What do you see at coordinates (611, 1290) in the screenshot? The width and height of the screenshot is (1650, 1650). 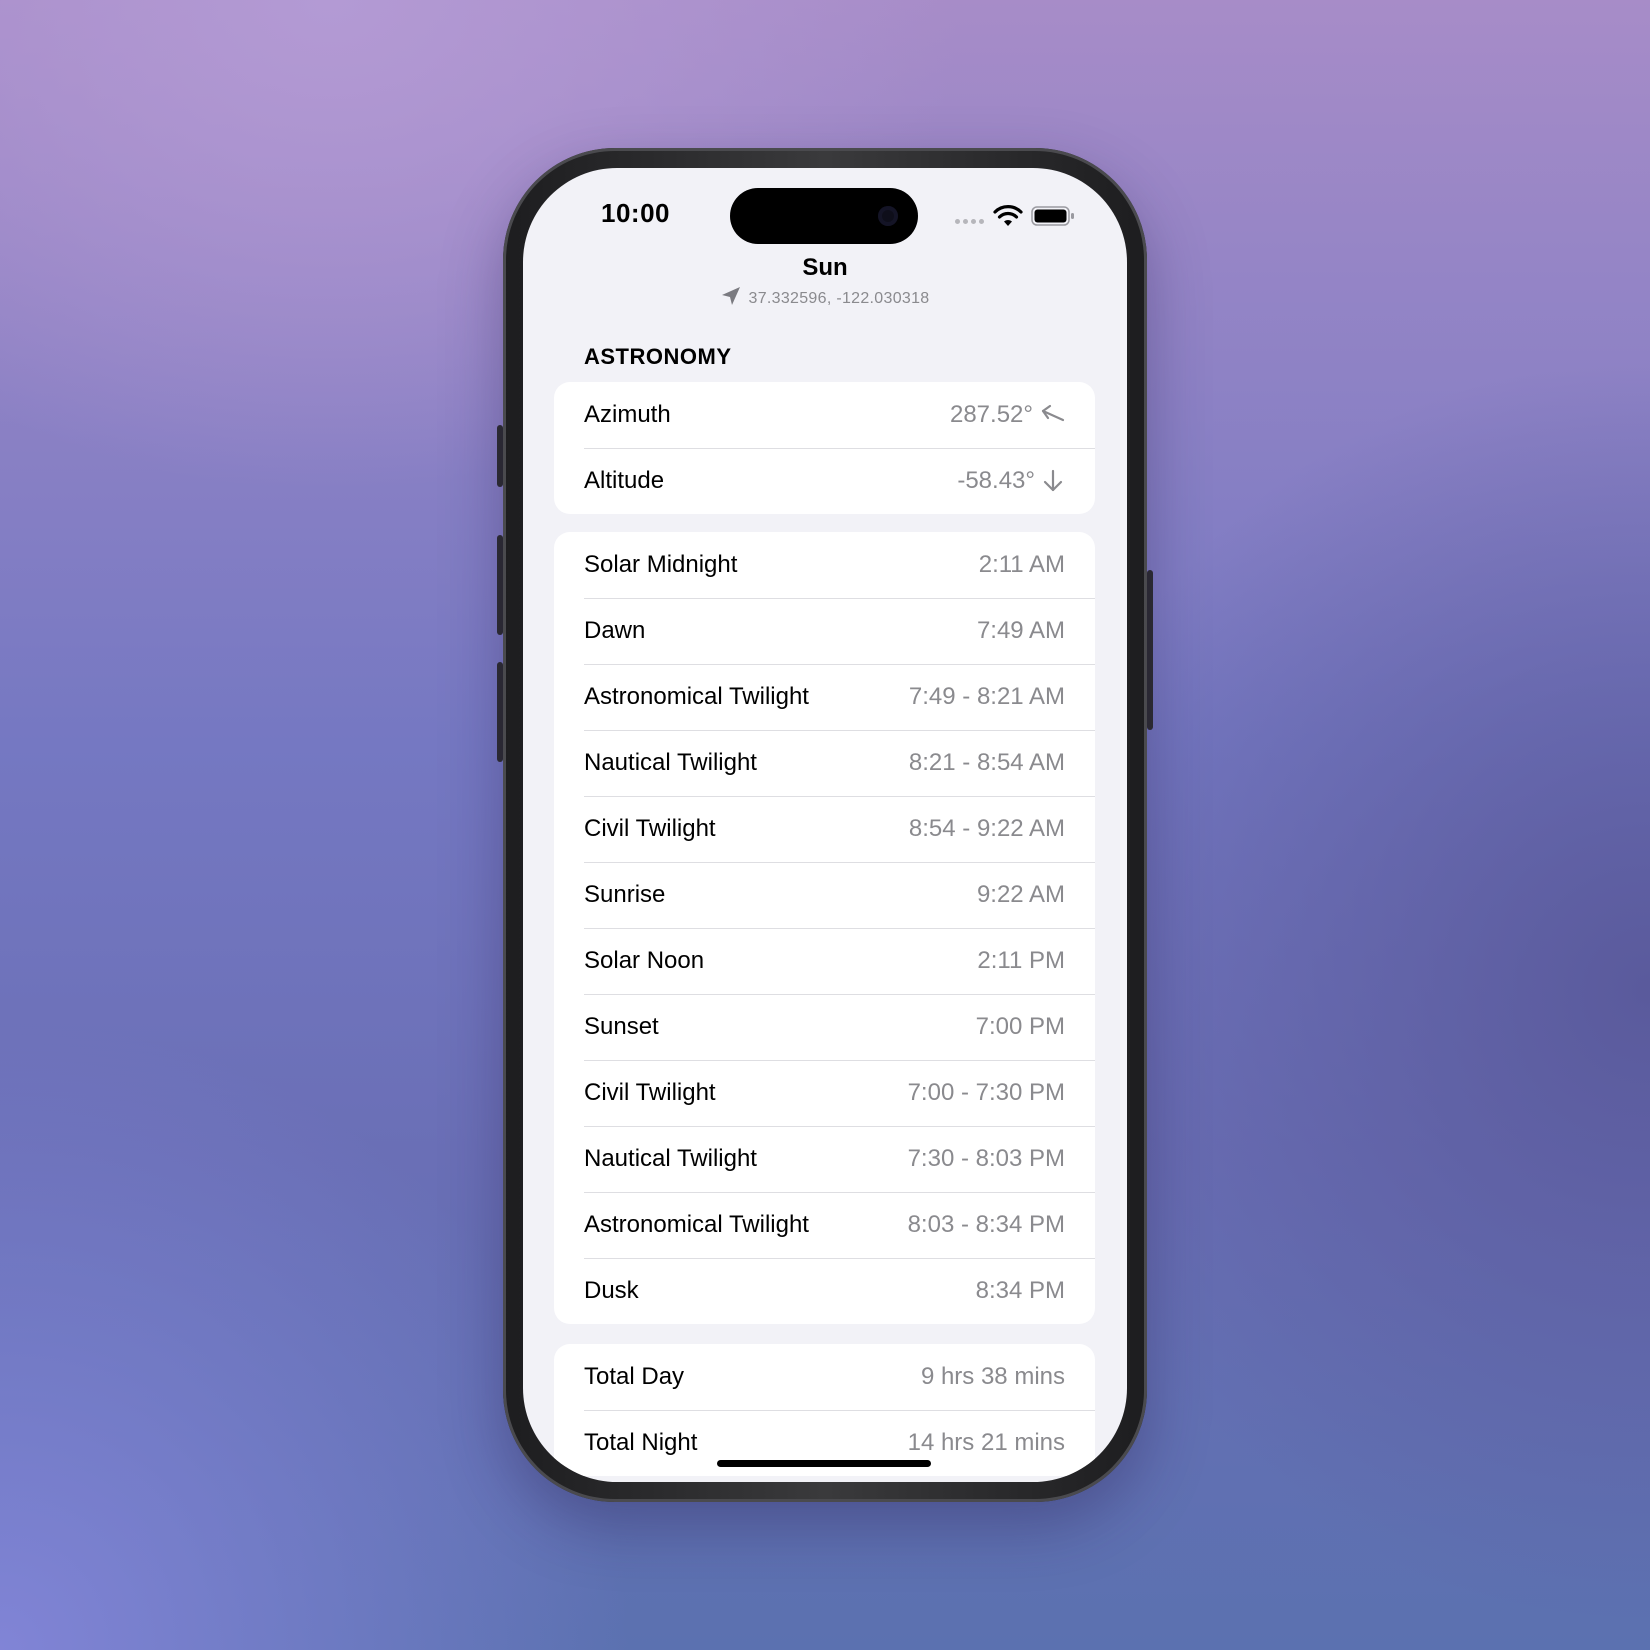 I see `row-label: Dusk` at bounding box center [611, 1290].